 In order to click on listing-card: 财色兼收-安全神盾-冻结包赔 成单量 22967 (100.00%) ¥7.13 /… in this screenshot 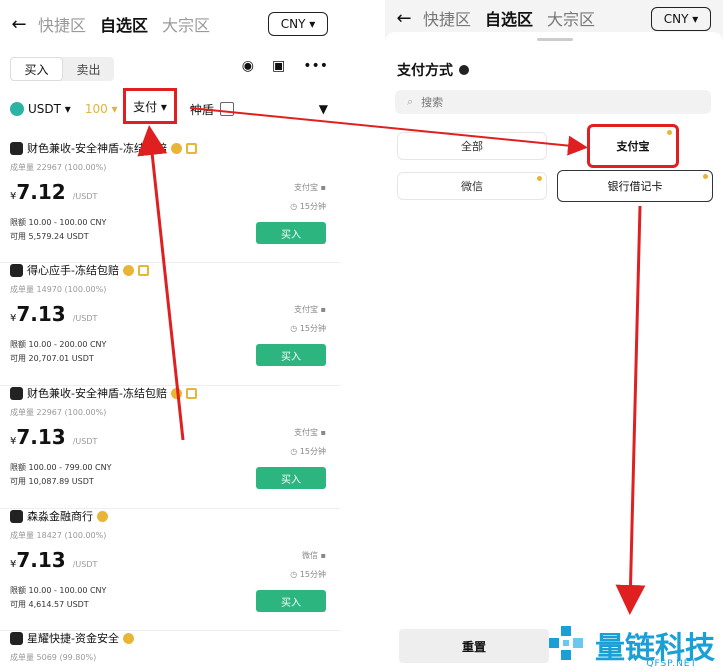, I will do `click(170, 447)`.